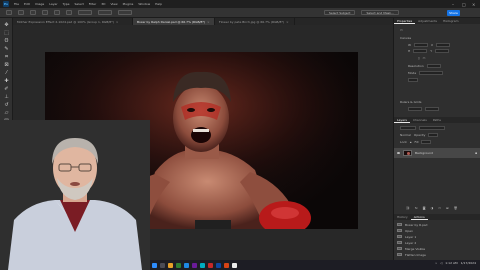 Image resolution: width=480 pixels, height=270 pixels. What do you see at coordinates (16, 4) in the screenshot?
I see `menu-file: File` at bounding box center [16, 4].